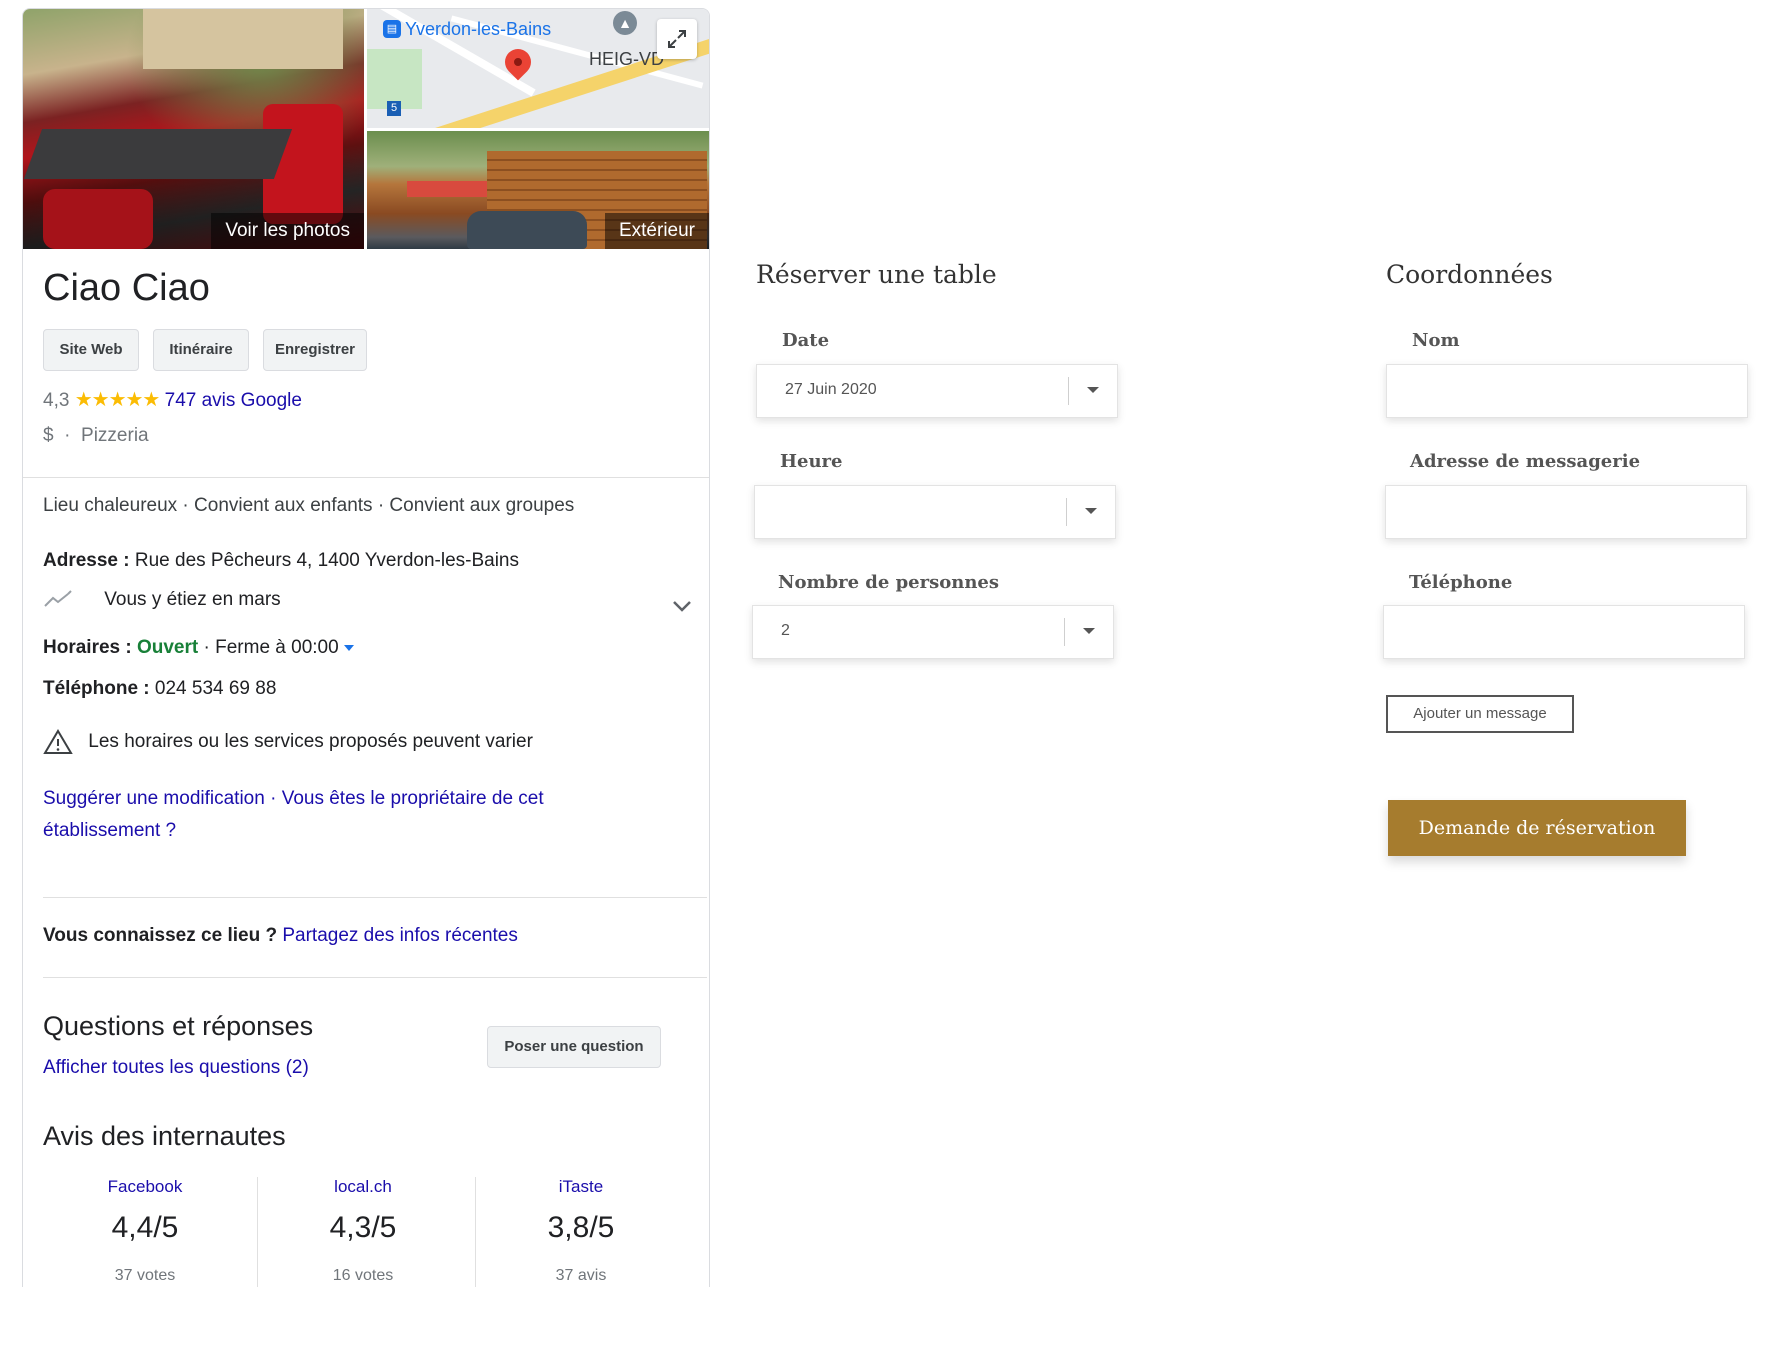  Describe the element at coordinates (201, 350) in the screenshot. I see `directions-button: Itinéraire` at that location.